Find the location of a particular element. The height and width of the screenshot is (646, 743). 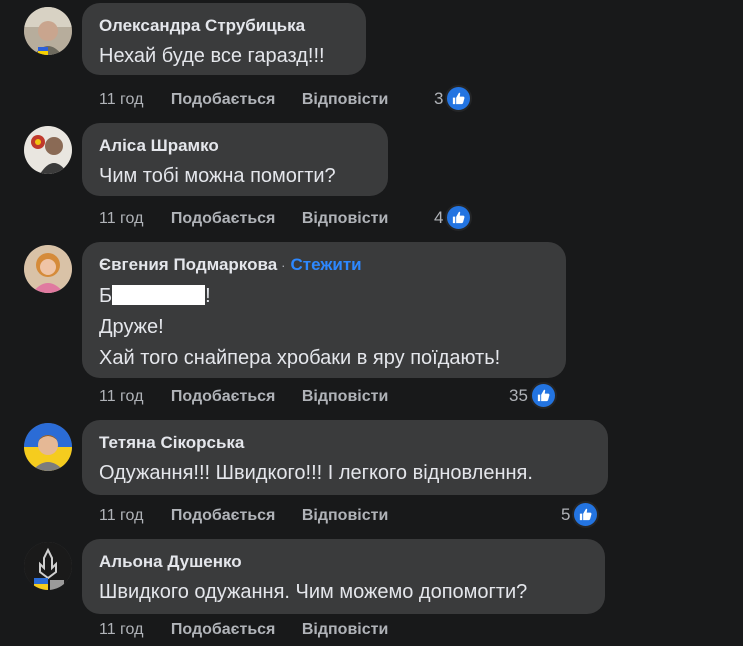

comment-text: Чим тобі можна помогти? is located at coordinates (217, 176).